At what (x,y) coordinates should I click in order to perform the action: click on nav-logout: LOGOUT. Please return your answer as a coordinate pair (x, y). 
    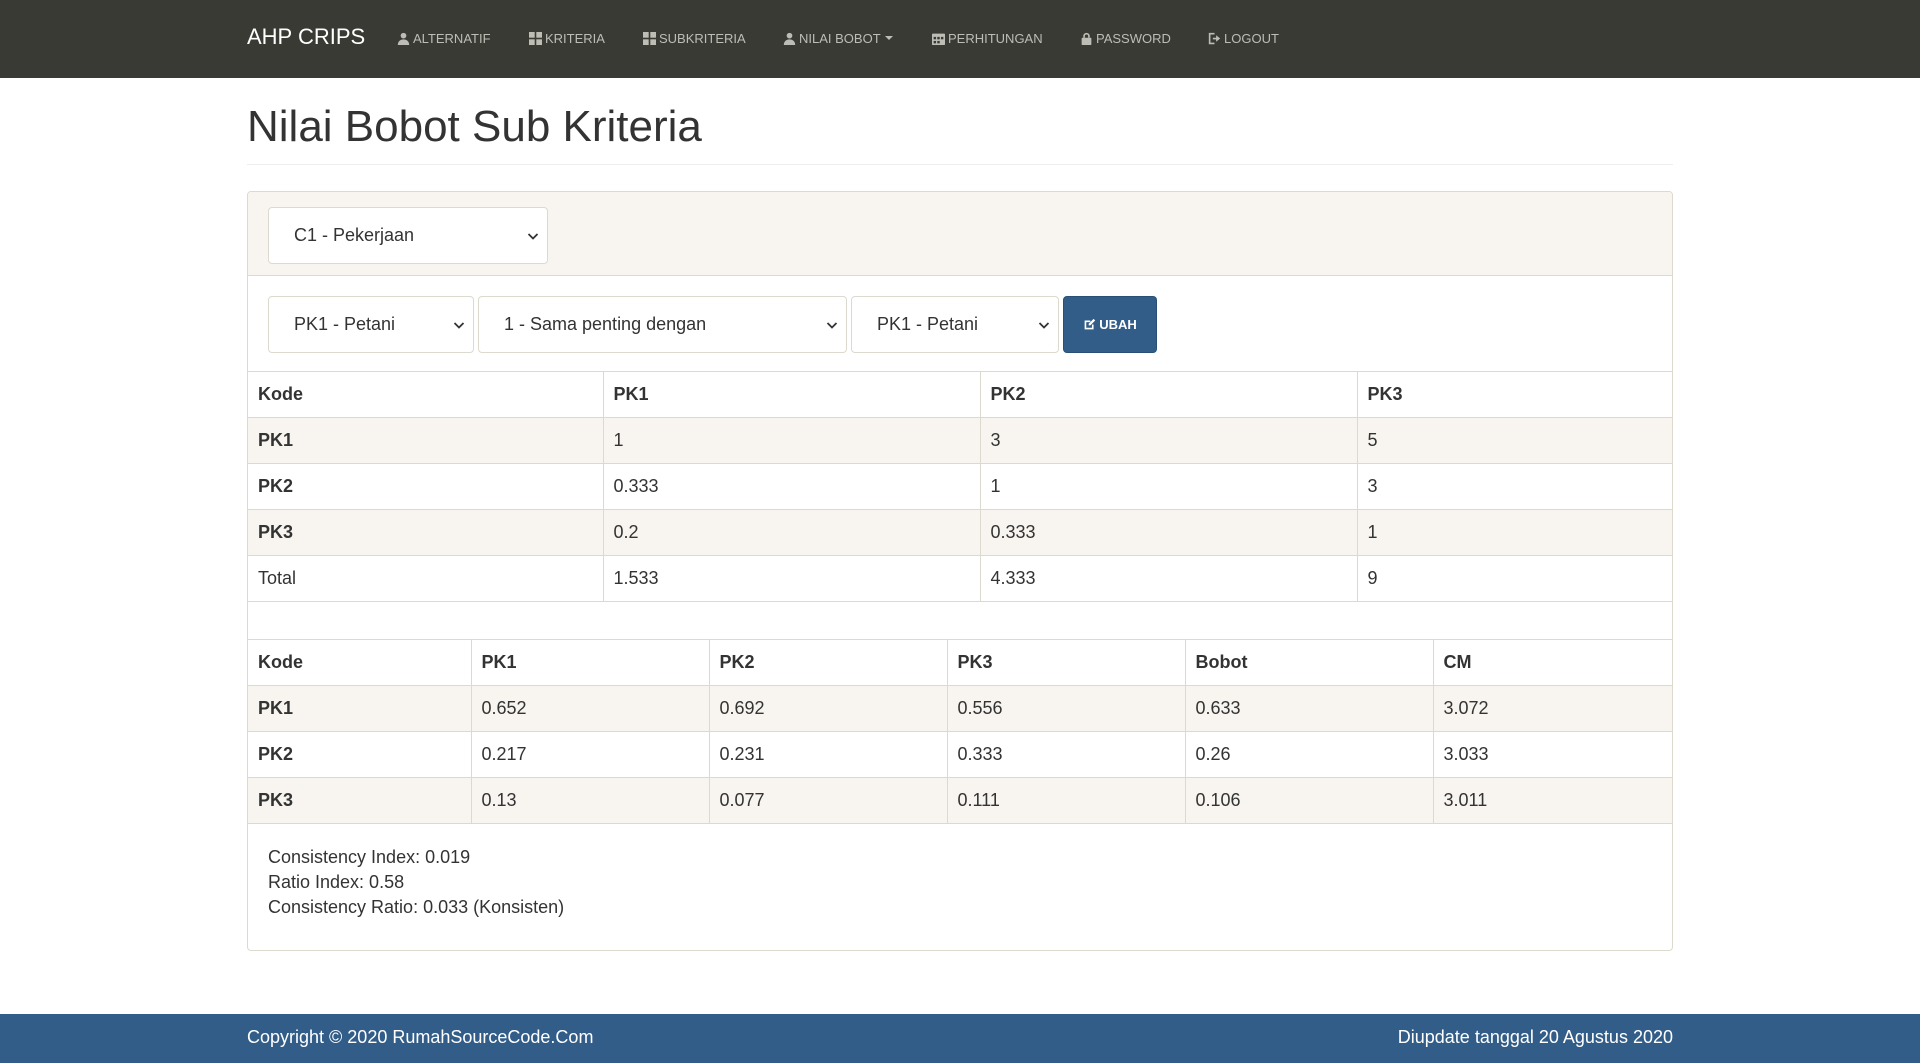
    Looking at the image, I should click on (1243, 38).